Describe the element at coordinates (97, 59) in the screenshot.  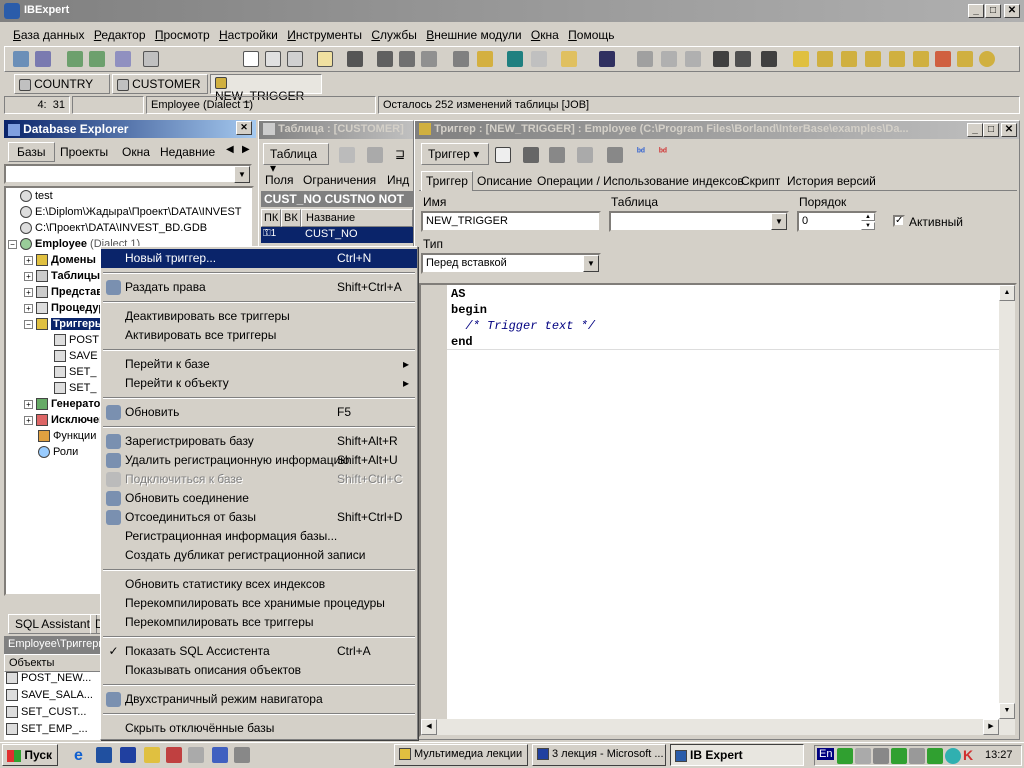
I see `disconnect-icon` at that location.